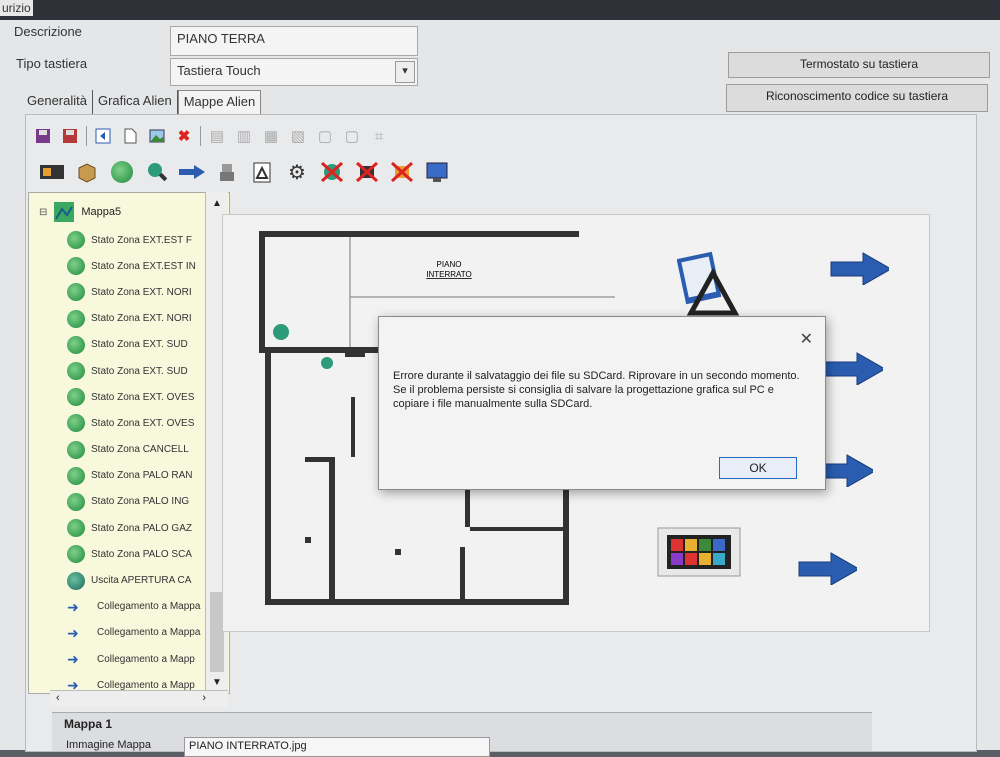  I want to click on monitor-icon, so click(437, 172).